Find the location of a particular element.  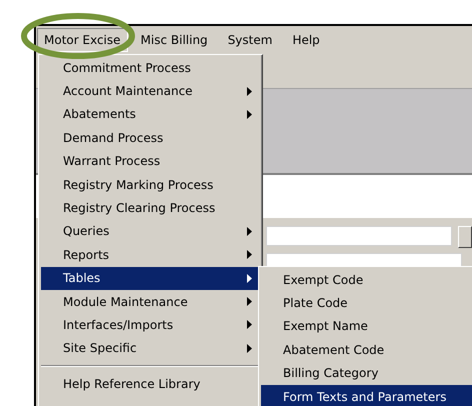

menu-item: Registry Marking Process is located at coordinates (150, 184).